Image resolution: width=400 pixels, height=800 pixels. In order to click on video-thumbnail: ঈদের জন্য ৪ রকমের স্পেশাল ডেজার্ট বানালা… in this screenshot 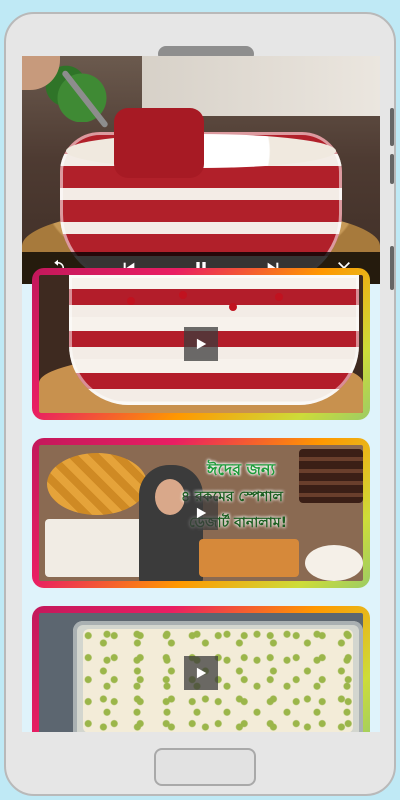, I will do `click(201, 513)`.